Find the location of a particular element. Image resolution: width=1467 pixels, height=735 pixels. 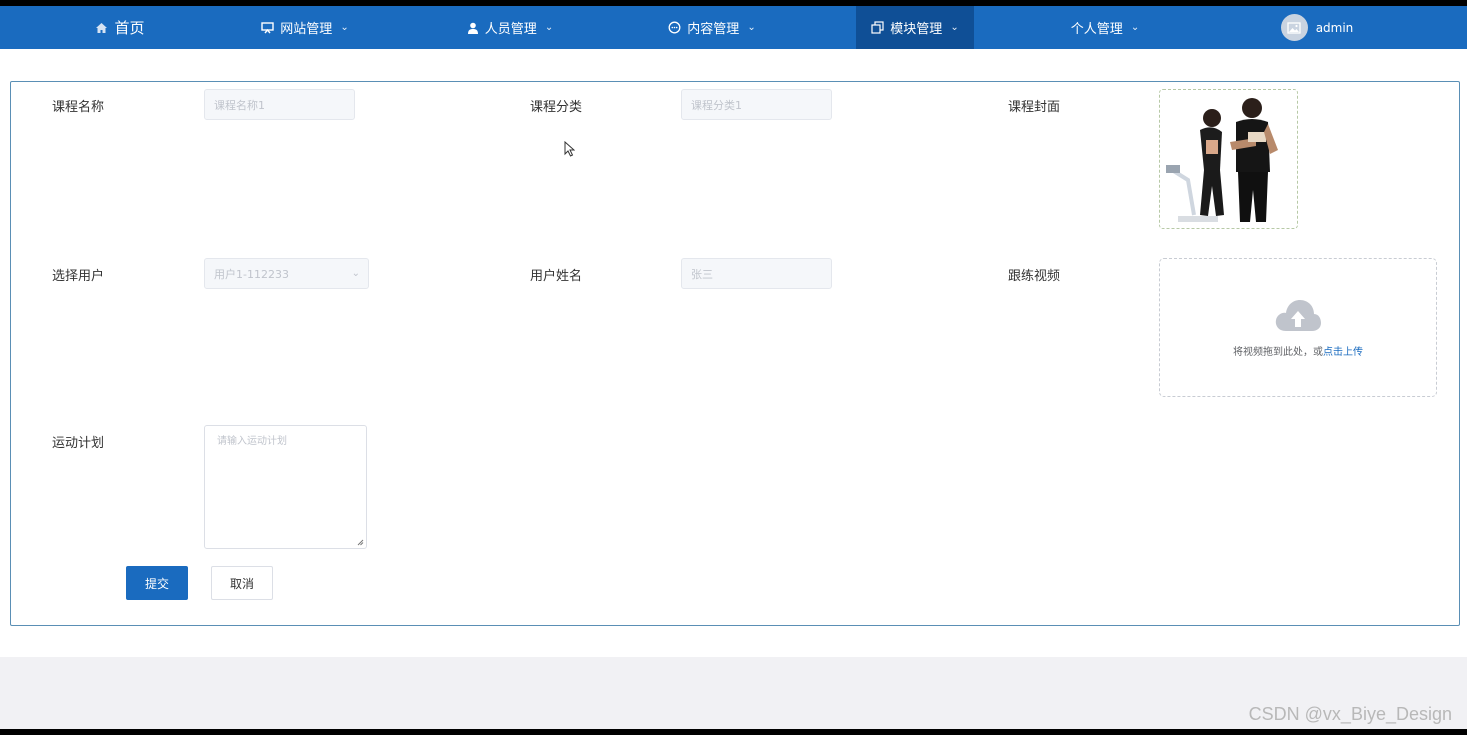

course-category-label: 课程分类 is located at coordinates (556, 107).